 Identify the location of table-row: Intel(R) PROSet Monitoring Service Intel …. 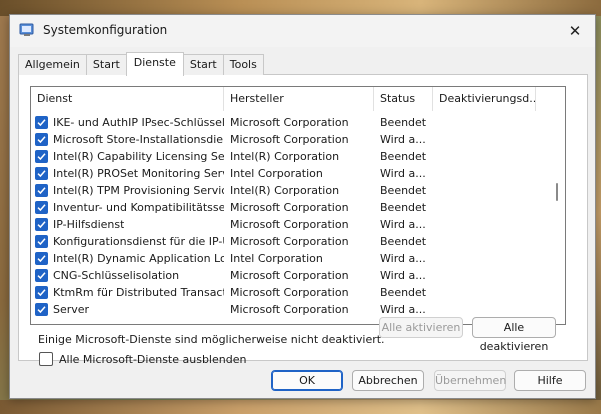
(290, 173).